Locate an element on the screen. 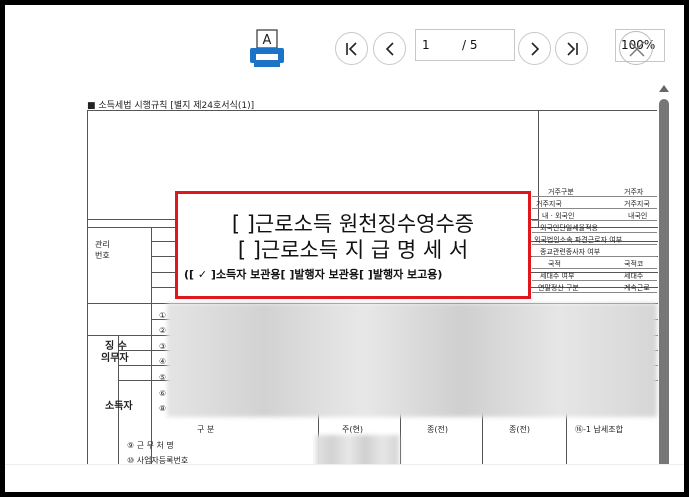  field-8: ⑧ is located at coordinates (163, 408).